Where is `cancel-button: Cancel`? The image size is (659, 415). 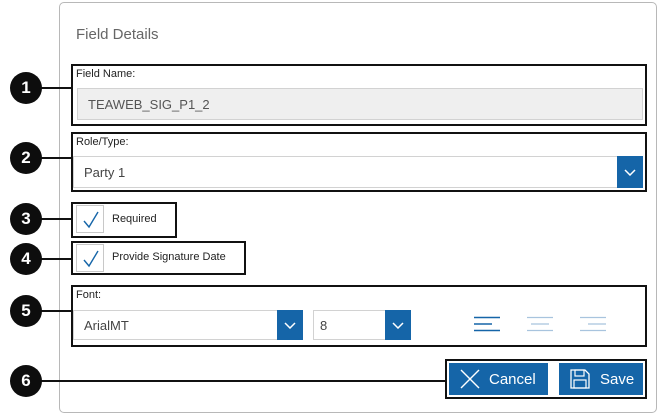 cancel-button: Cancel is located at coordinates (498, 379).